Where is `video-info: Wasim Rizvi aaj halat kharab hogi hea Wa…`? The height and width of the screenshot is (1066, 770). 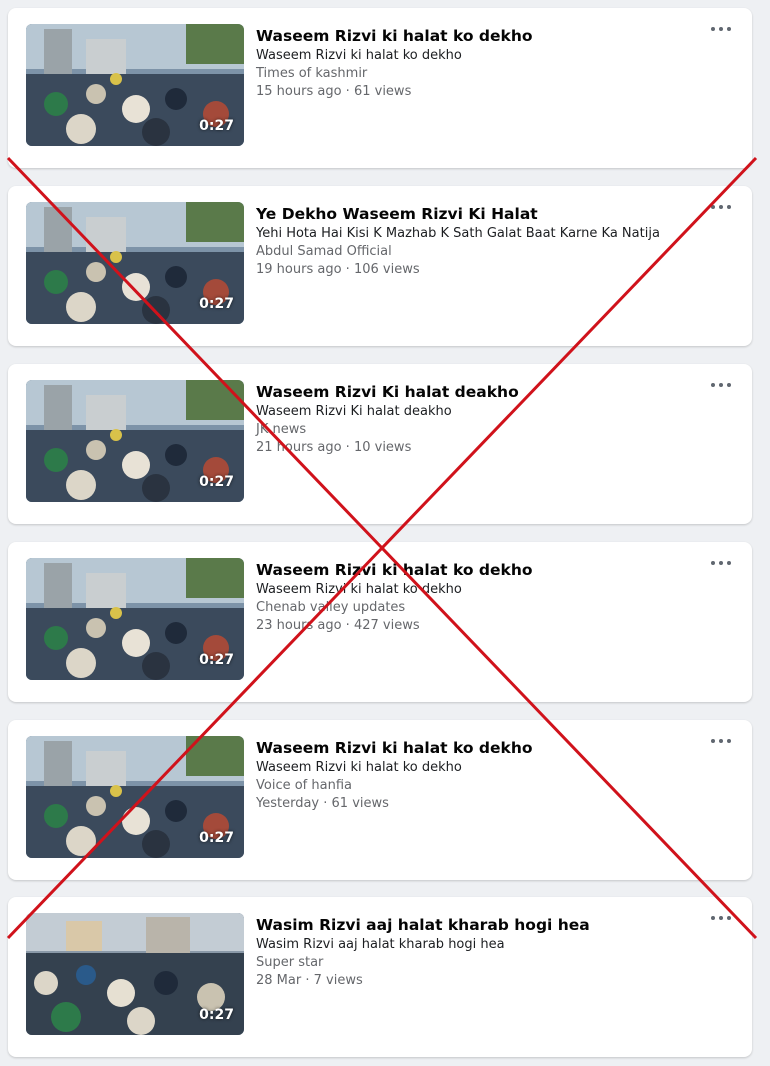
video-info: Wasim Rizvi aaj halat kharab hogi hea Wa… is located at coordinates (476, 952).